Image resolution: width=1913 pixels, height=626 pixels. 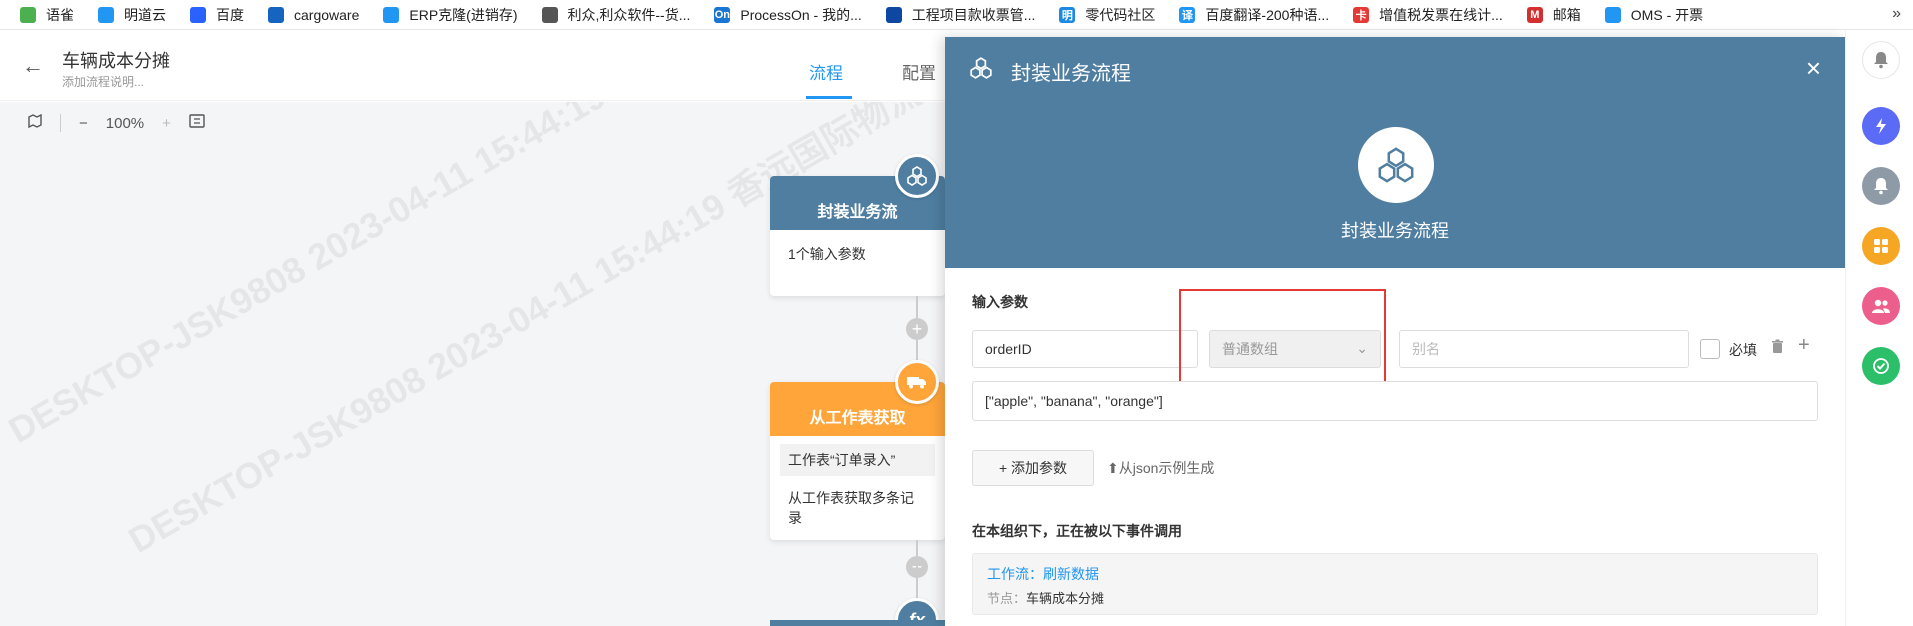 I want to click on event-card: 工作流：刷新数据 节点：车辆成本分摊, so click(x=1395, y=584).